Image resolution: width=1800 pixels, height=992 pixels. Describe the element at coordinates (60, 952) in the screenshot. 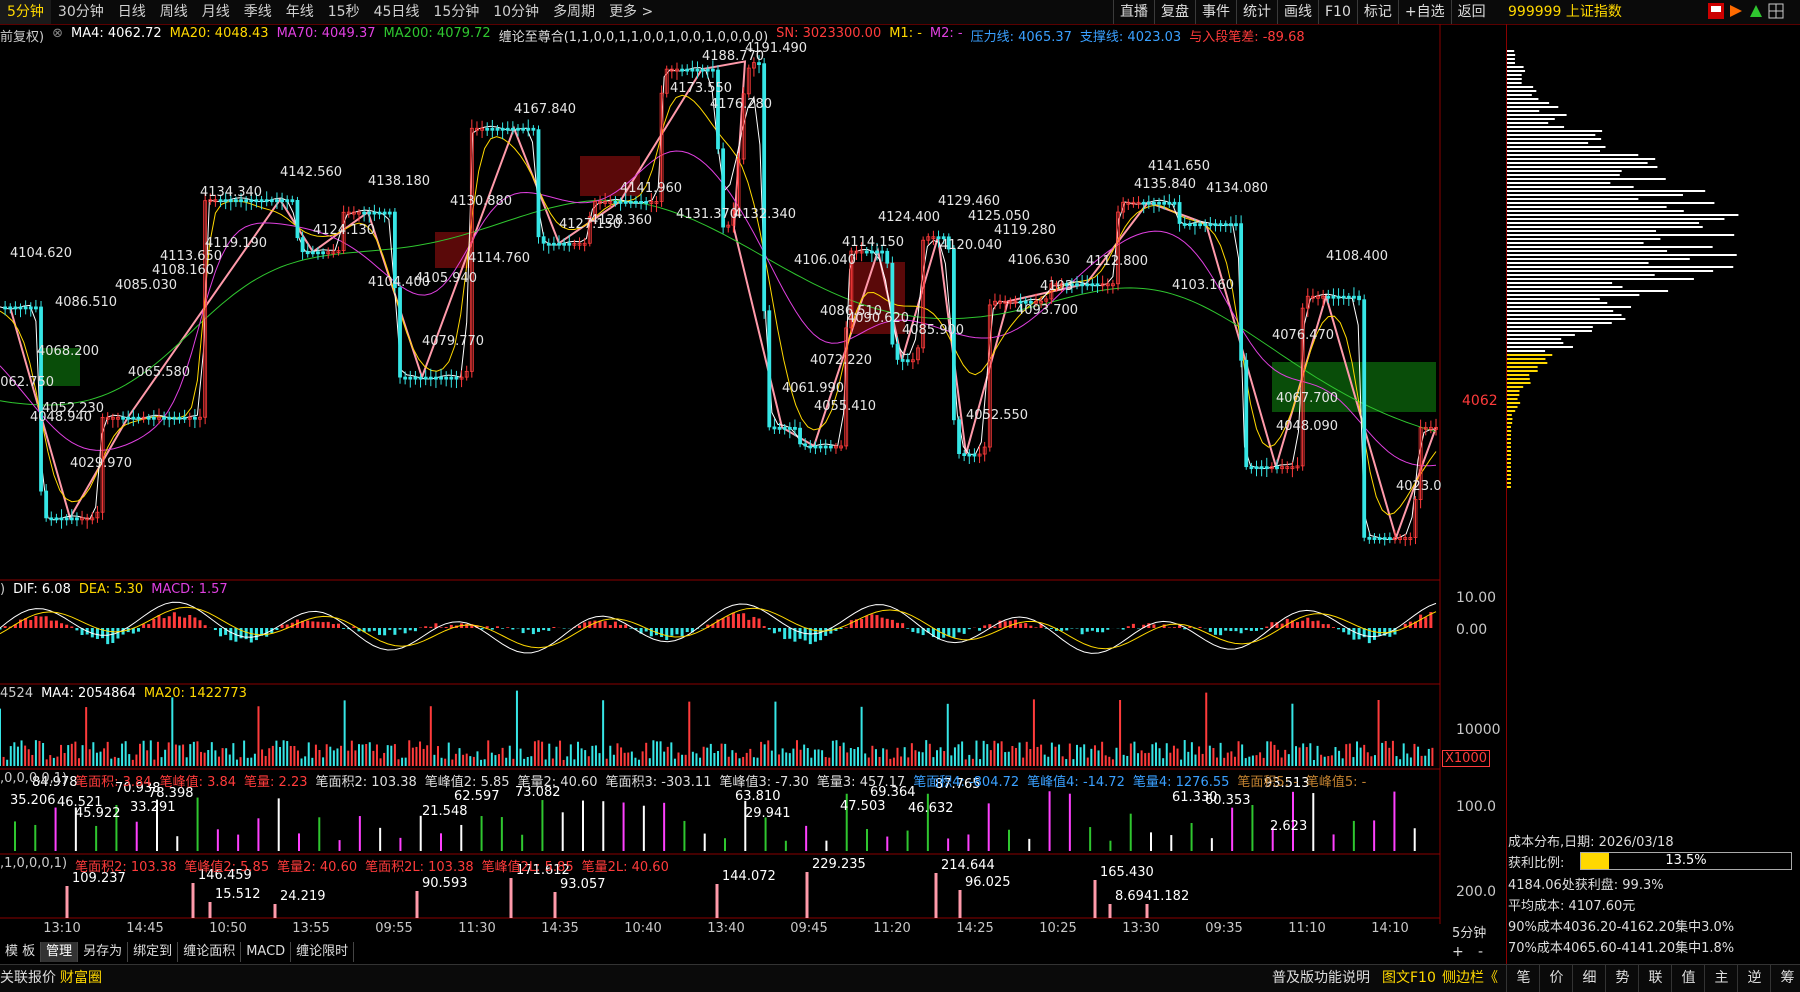

I see `indicator-tab: 管理` at that location.